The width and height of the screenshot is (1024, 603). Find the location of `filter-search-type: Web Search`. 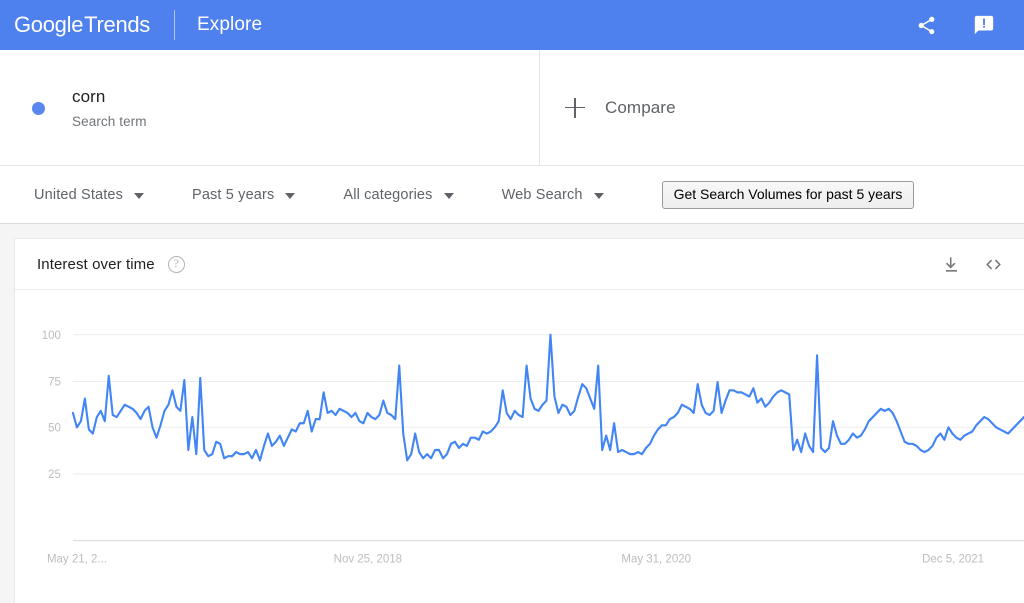

filter-search-type: Web Search is located at coordinates (553, 195).